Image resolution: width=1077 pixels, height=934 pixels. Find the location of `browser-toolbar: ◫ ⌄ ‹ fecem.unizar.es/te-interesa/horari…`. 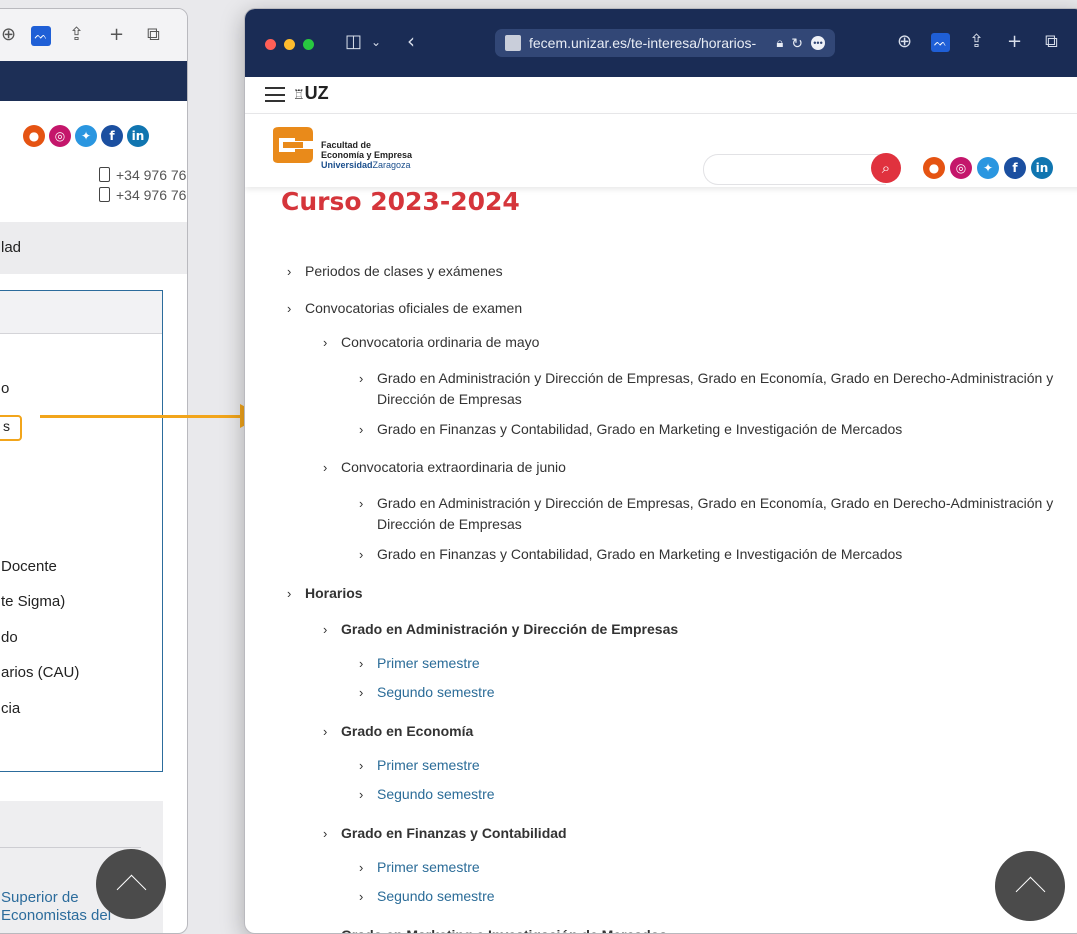

browser-toolbar: ◫ ⌄ ‹ fecem.unizar.es/te-interesa/horari… is located at coordinates (661, 43).